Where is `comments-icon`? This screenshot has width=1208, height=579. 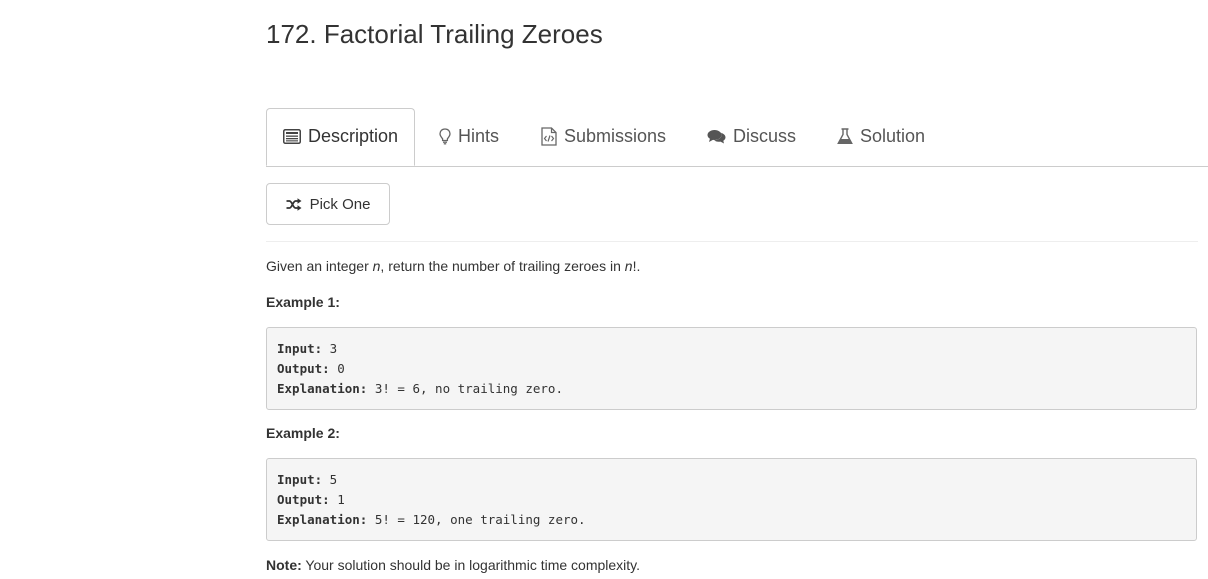 comments-icon is located at coordinates (716, 136).